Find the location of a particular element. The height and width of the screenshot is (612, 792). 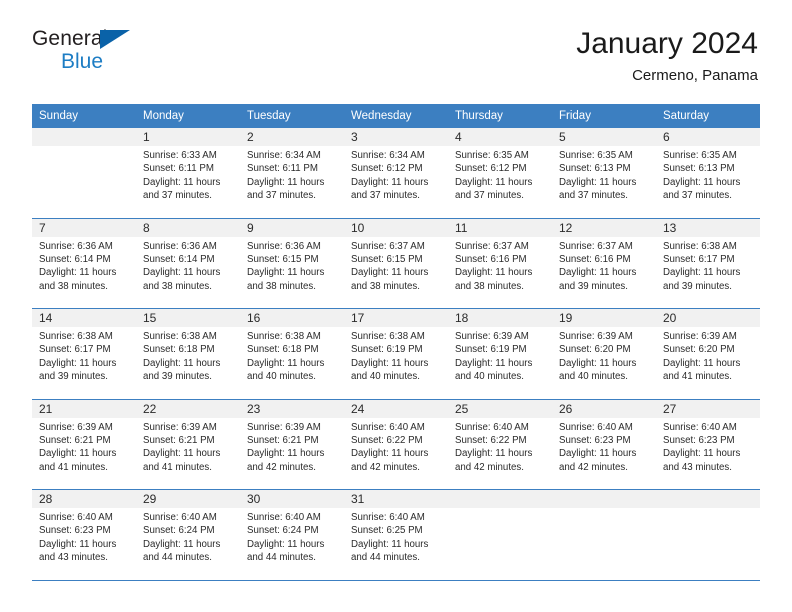

day-number-30: 30 is located at coordinates (292, 499).